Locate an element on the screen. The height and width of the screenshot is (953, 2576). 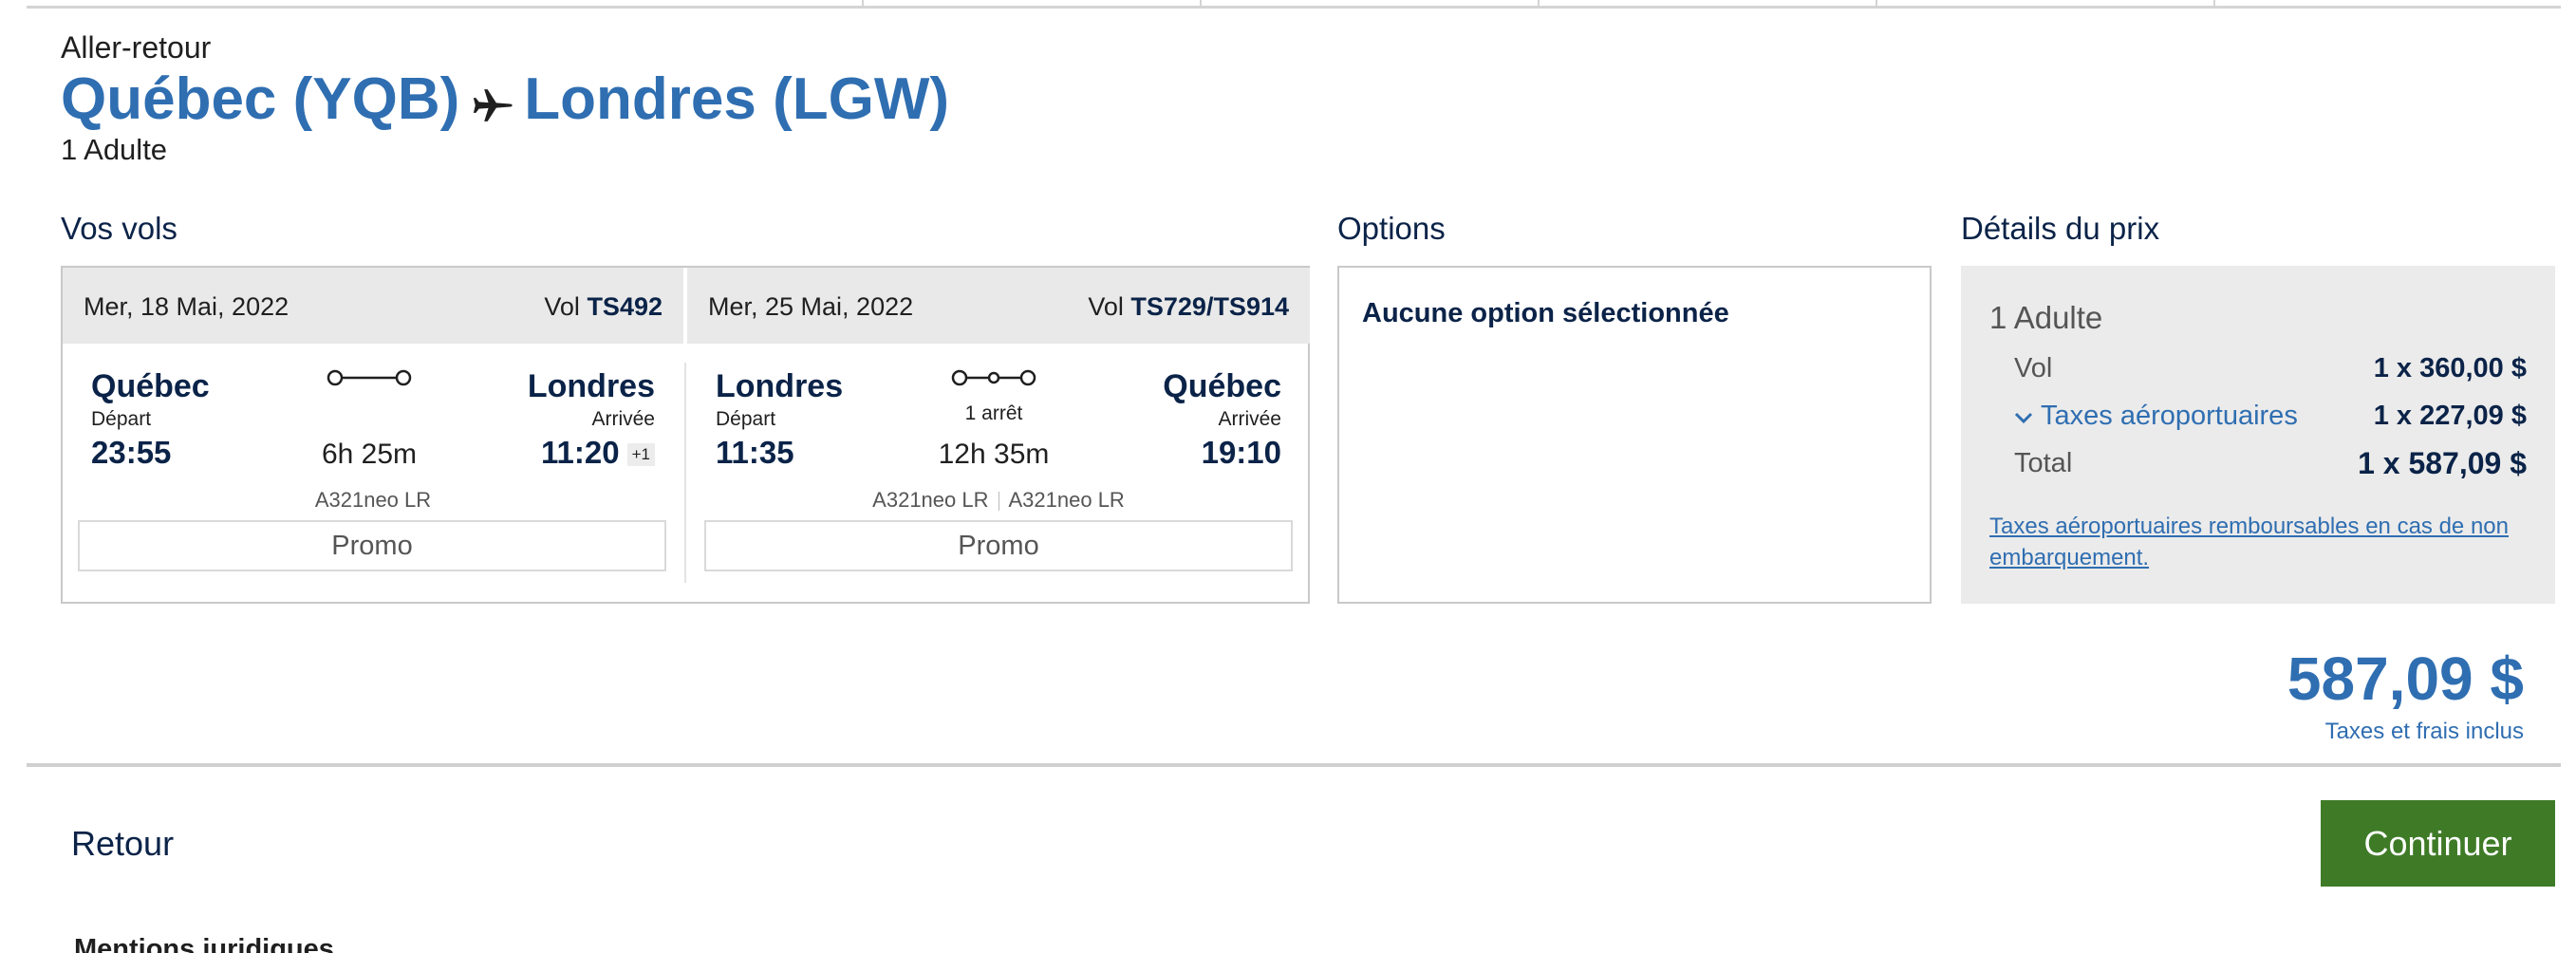
inbound-flight-number: Vol TS729/TS914 is located at coordinates (1188, 307).